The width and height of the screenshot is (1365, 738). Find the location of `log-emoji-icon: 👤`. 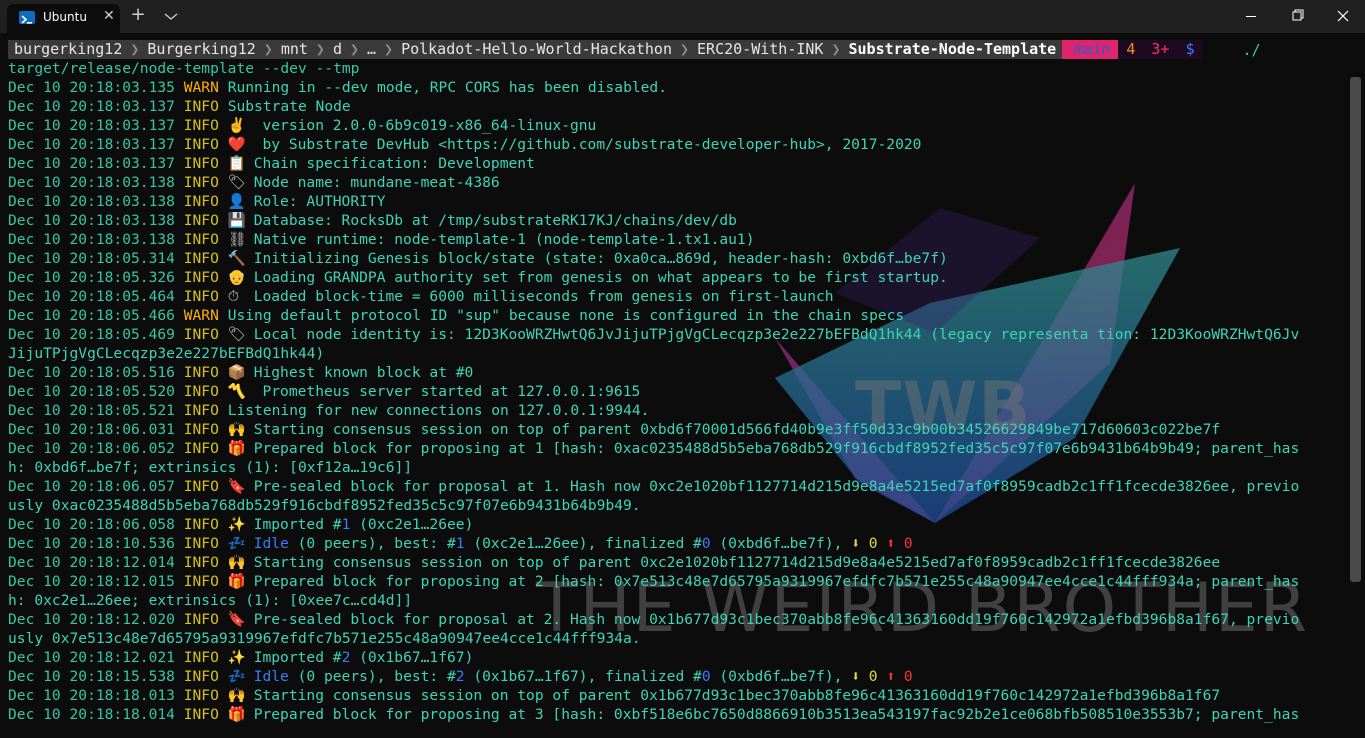

log-emoji-icon: 👤 is located at coordinates (236, 201).